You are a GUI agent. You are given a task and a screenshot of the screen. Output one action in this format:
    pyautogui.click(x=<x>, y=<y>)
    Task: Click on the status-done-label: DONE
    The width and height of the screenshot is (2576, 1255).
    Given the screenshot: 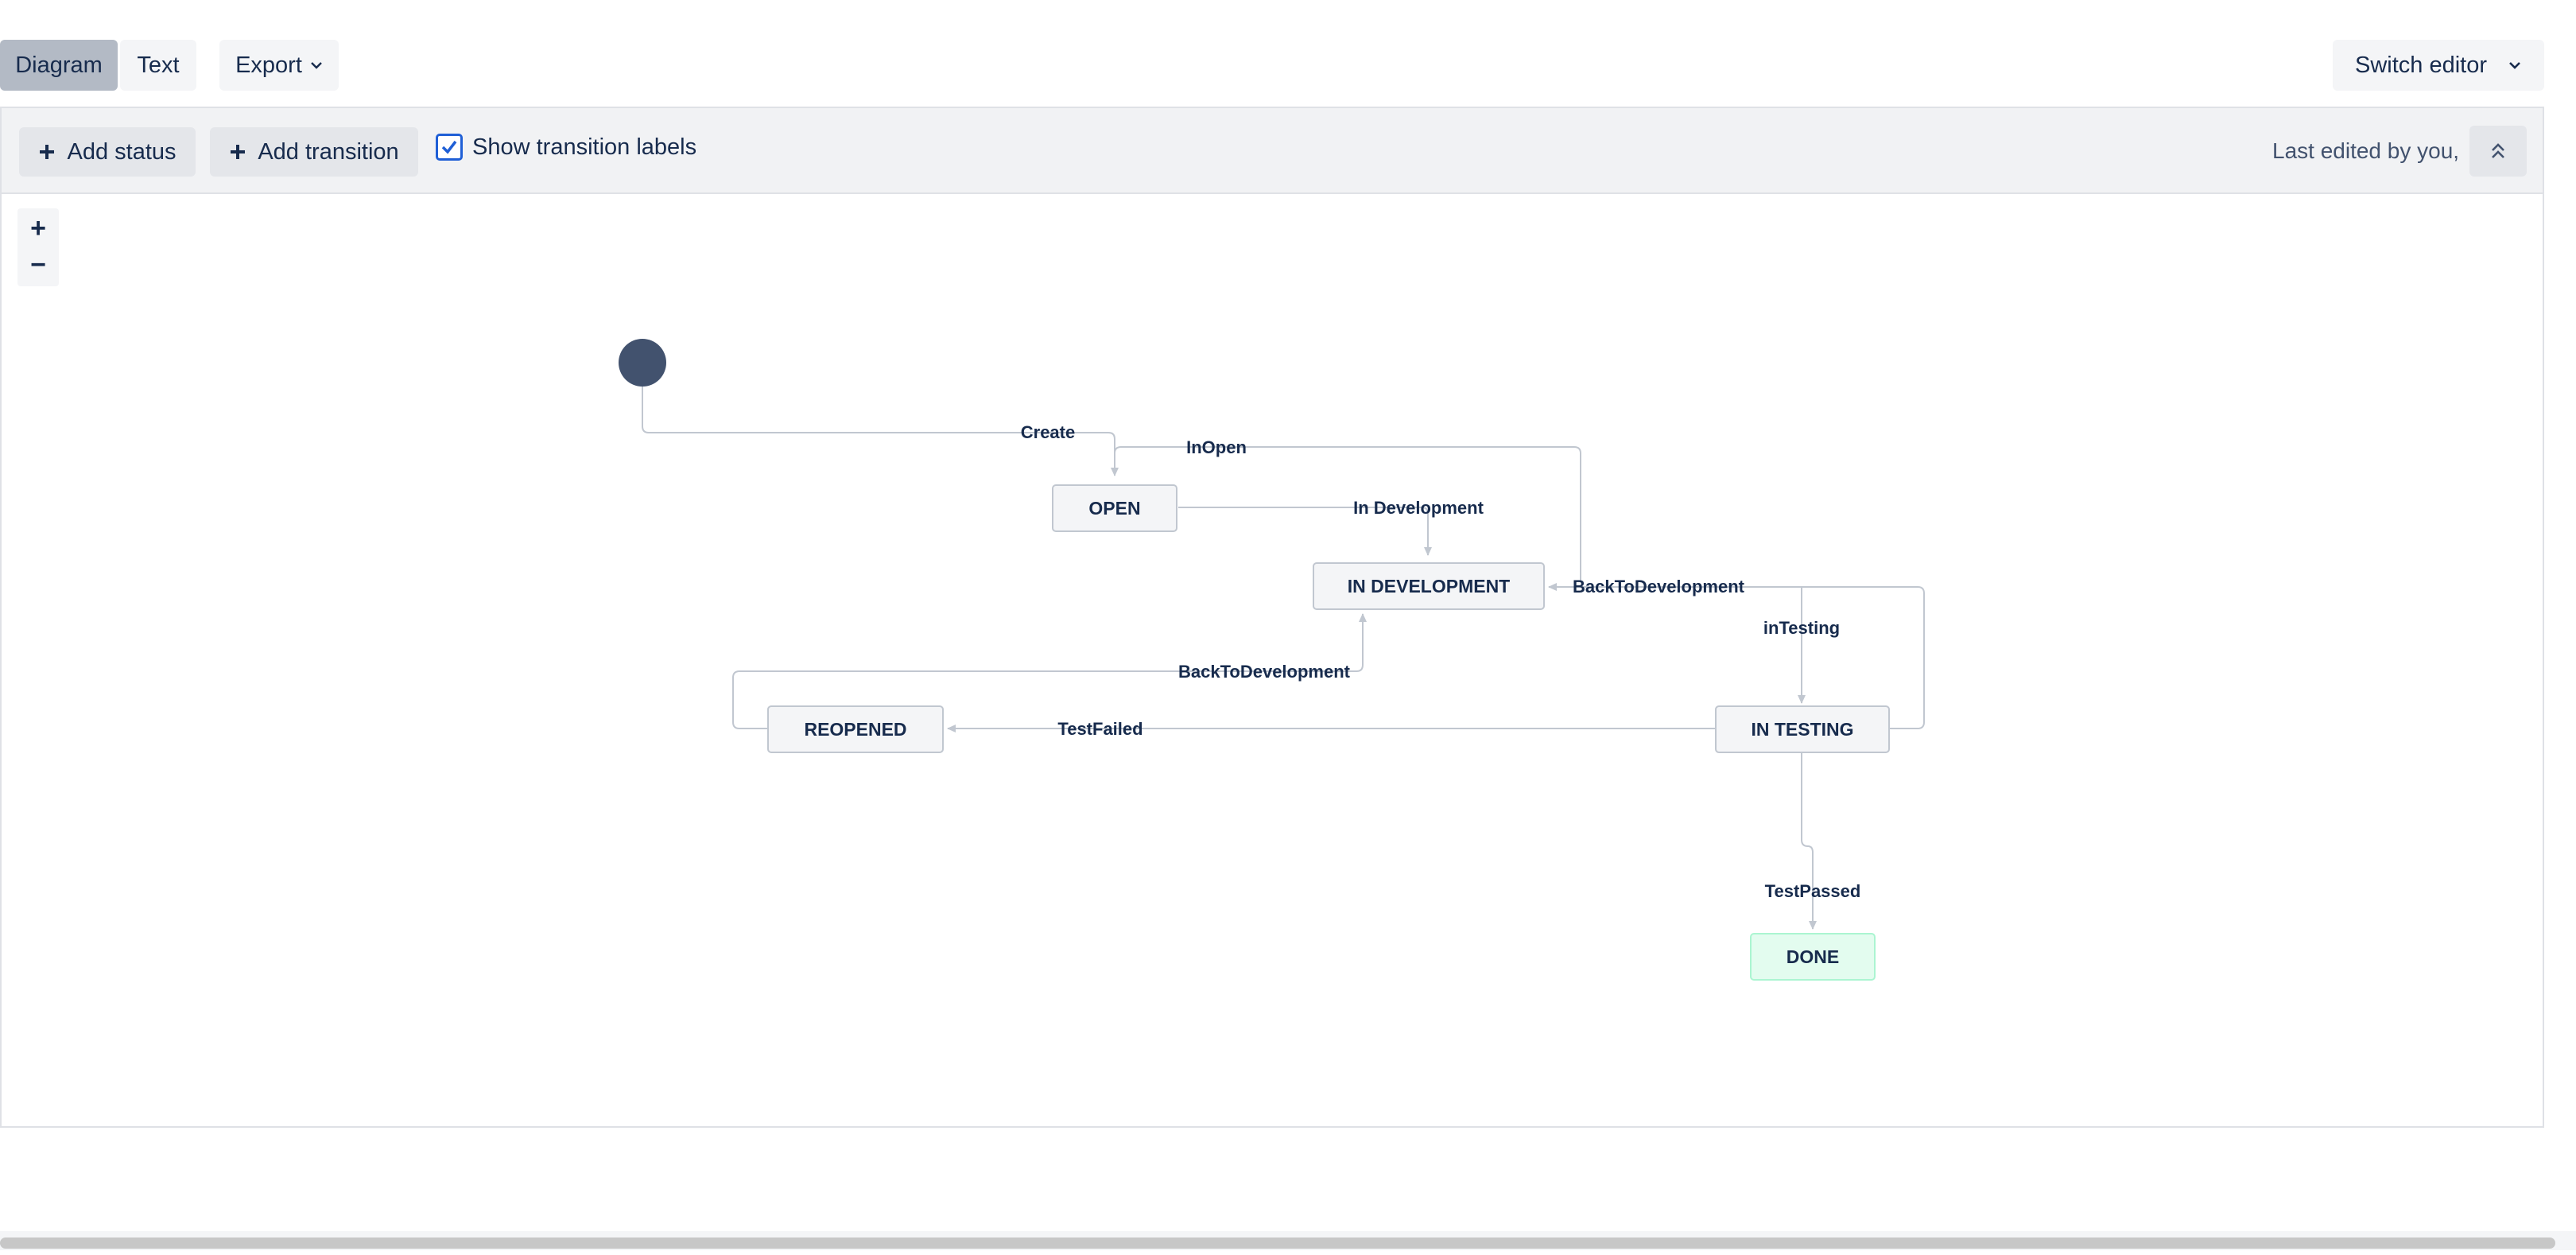 What is the action you would take?
    pyautogui.click(x=1813, y=957)
    